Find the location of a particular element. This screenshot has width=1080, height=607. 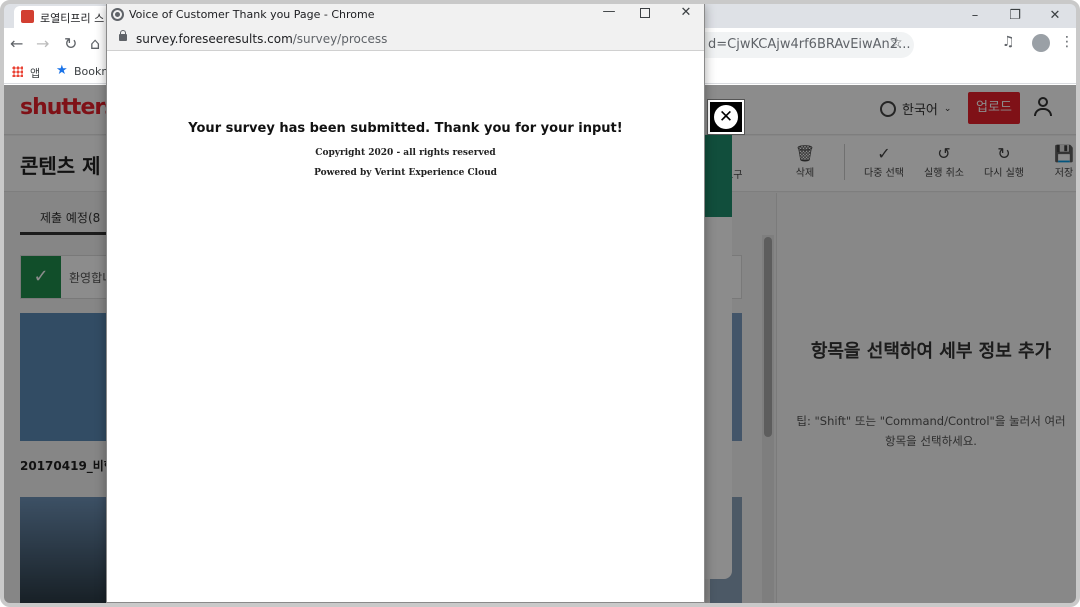

popup-address-bar: survey.foreseeresults.com/survey/process is located at coordinates (405, 38).